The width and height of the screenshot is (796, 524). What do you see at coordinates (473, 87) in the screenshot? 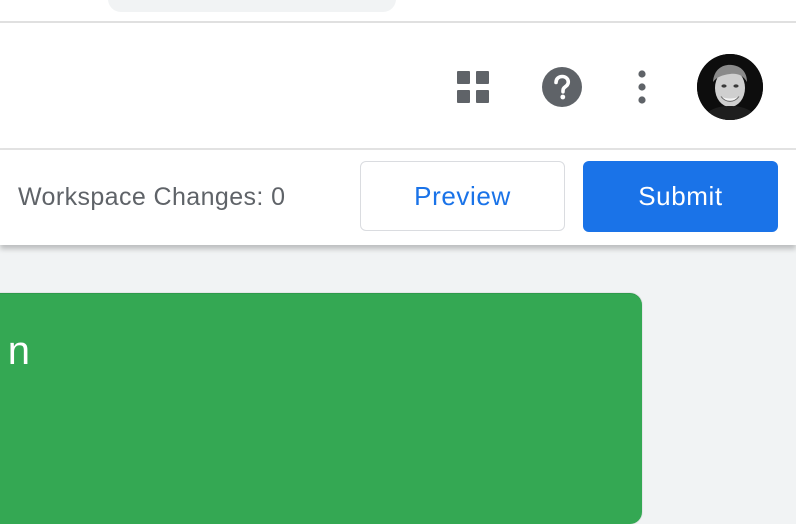
I see `apps-grid-icon` at bounding box center [473, 87].